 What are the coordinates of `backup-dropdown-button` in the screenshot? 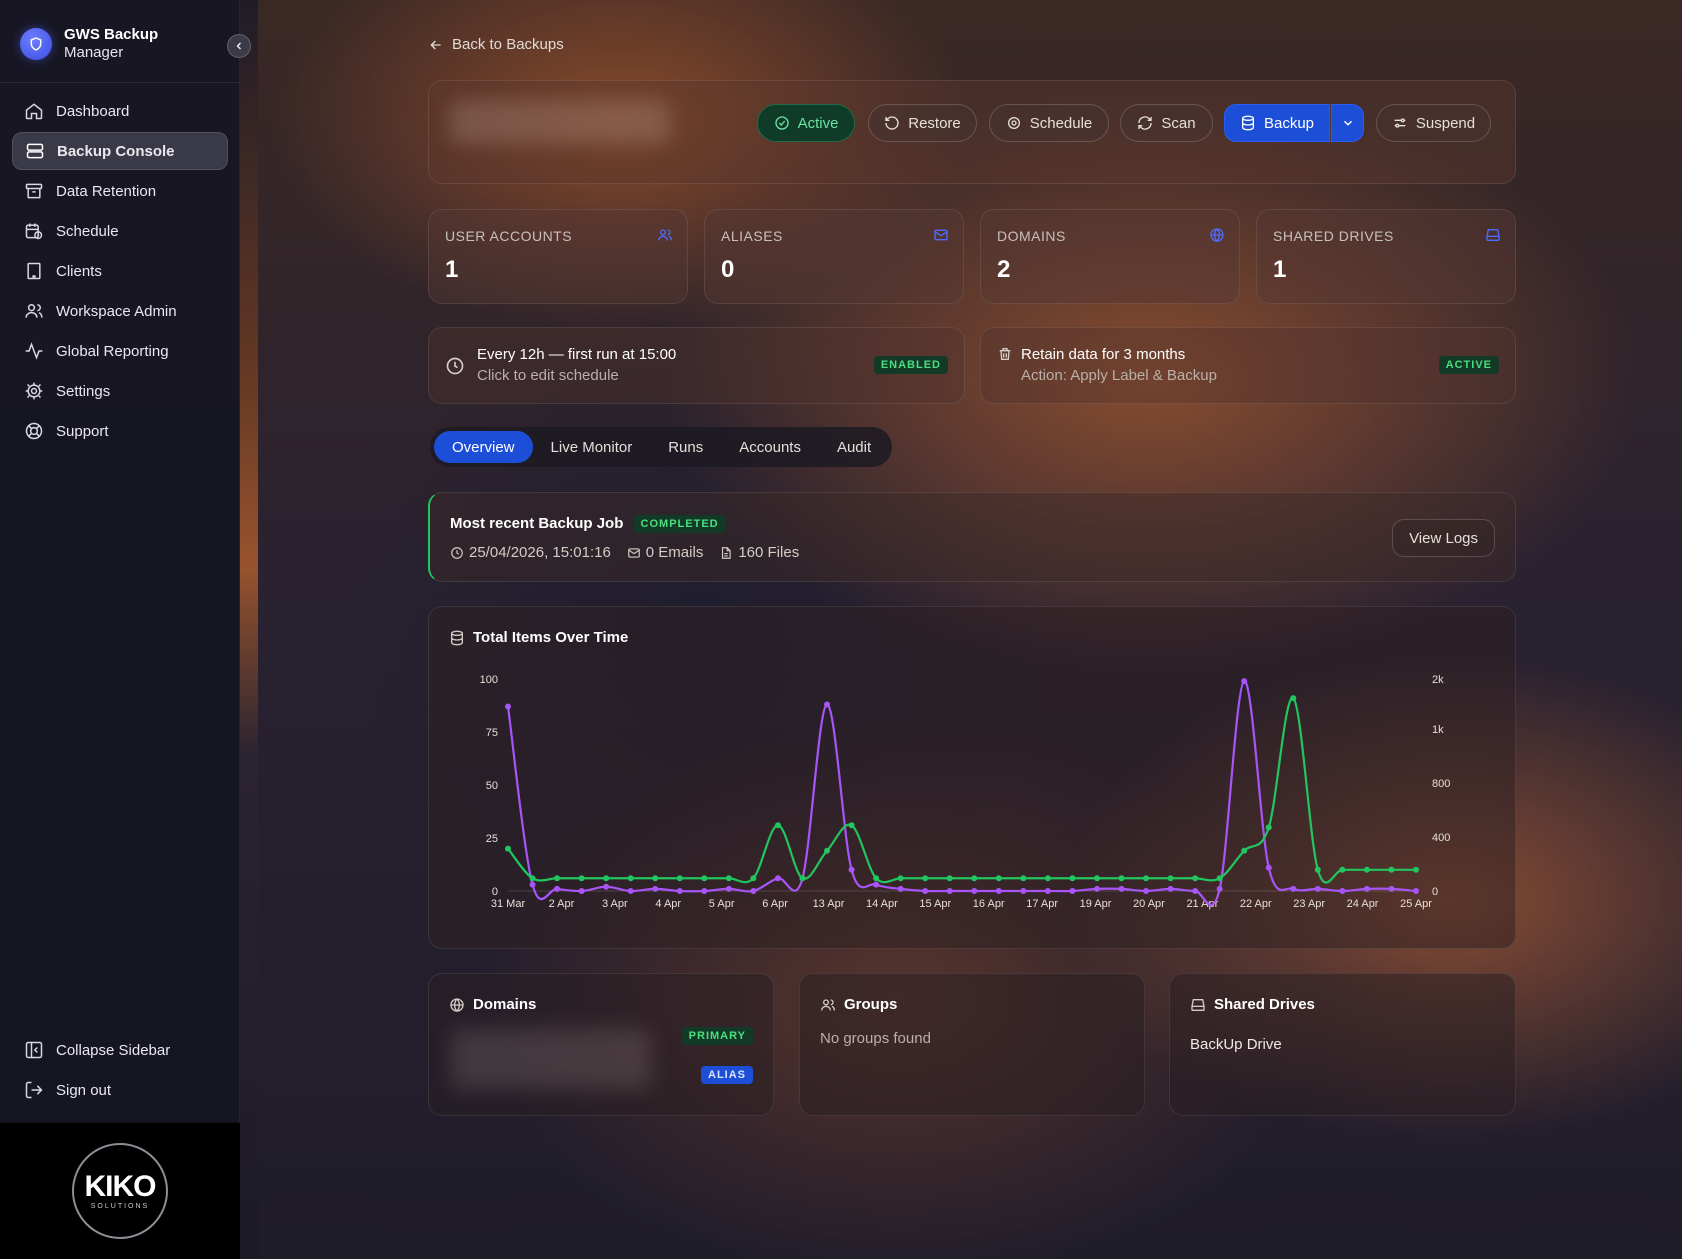 It's located at (1347, 123).